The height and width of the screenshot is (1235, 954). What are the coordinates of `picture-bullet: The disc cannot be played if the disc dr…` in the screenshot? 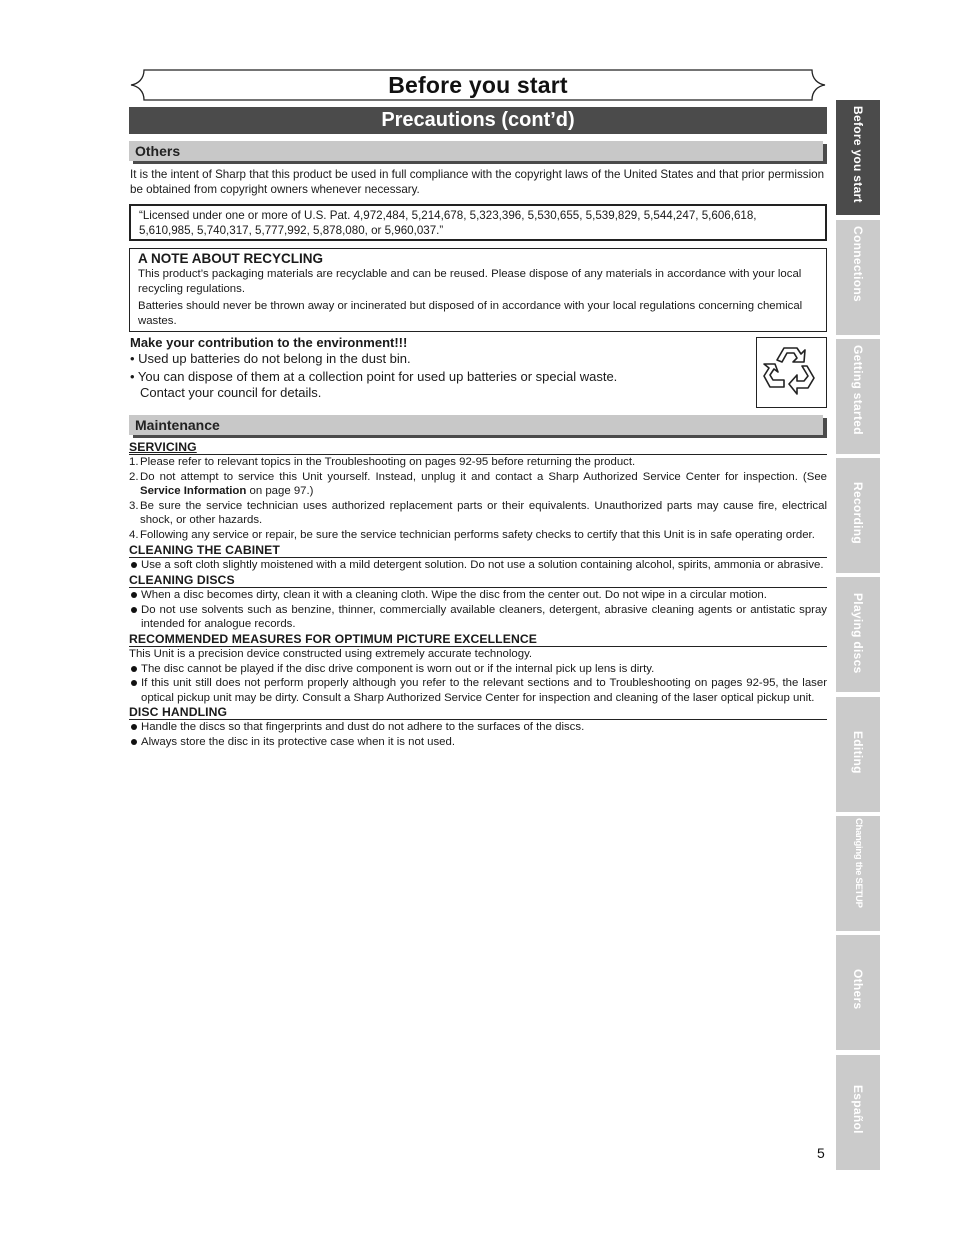 It's located at (478, 669).